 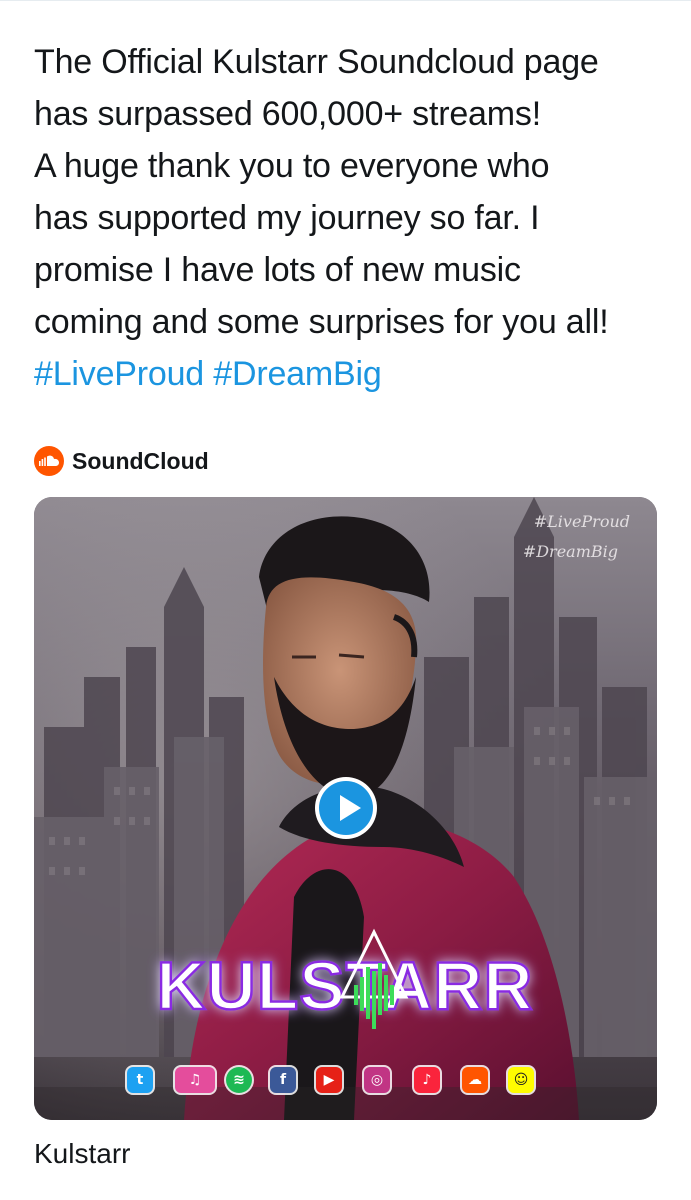 I want to click on itunes-icon: ♫, so click(x=195, y=1080).